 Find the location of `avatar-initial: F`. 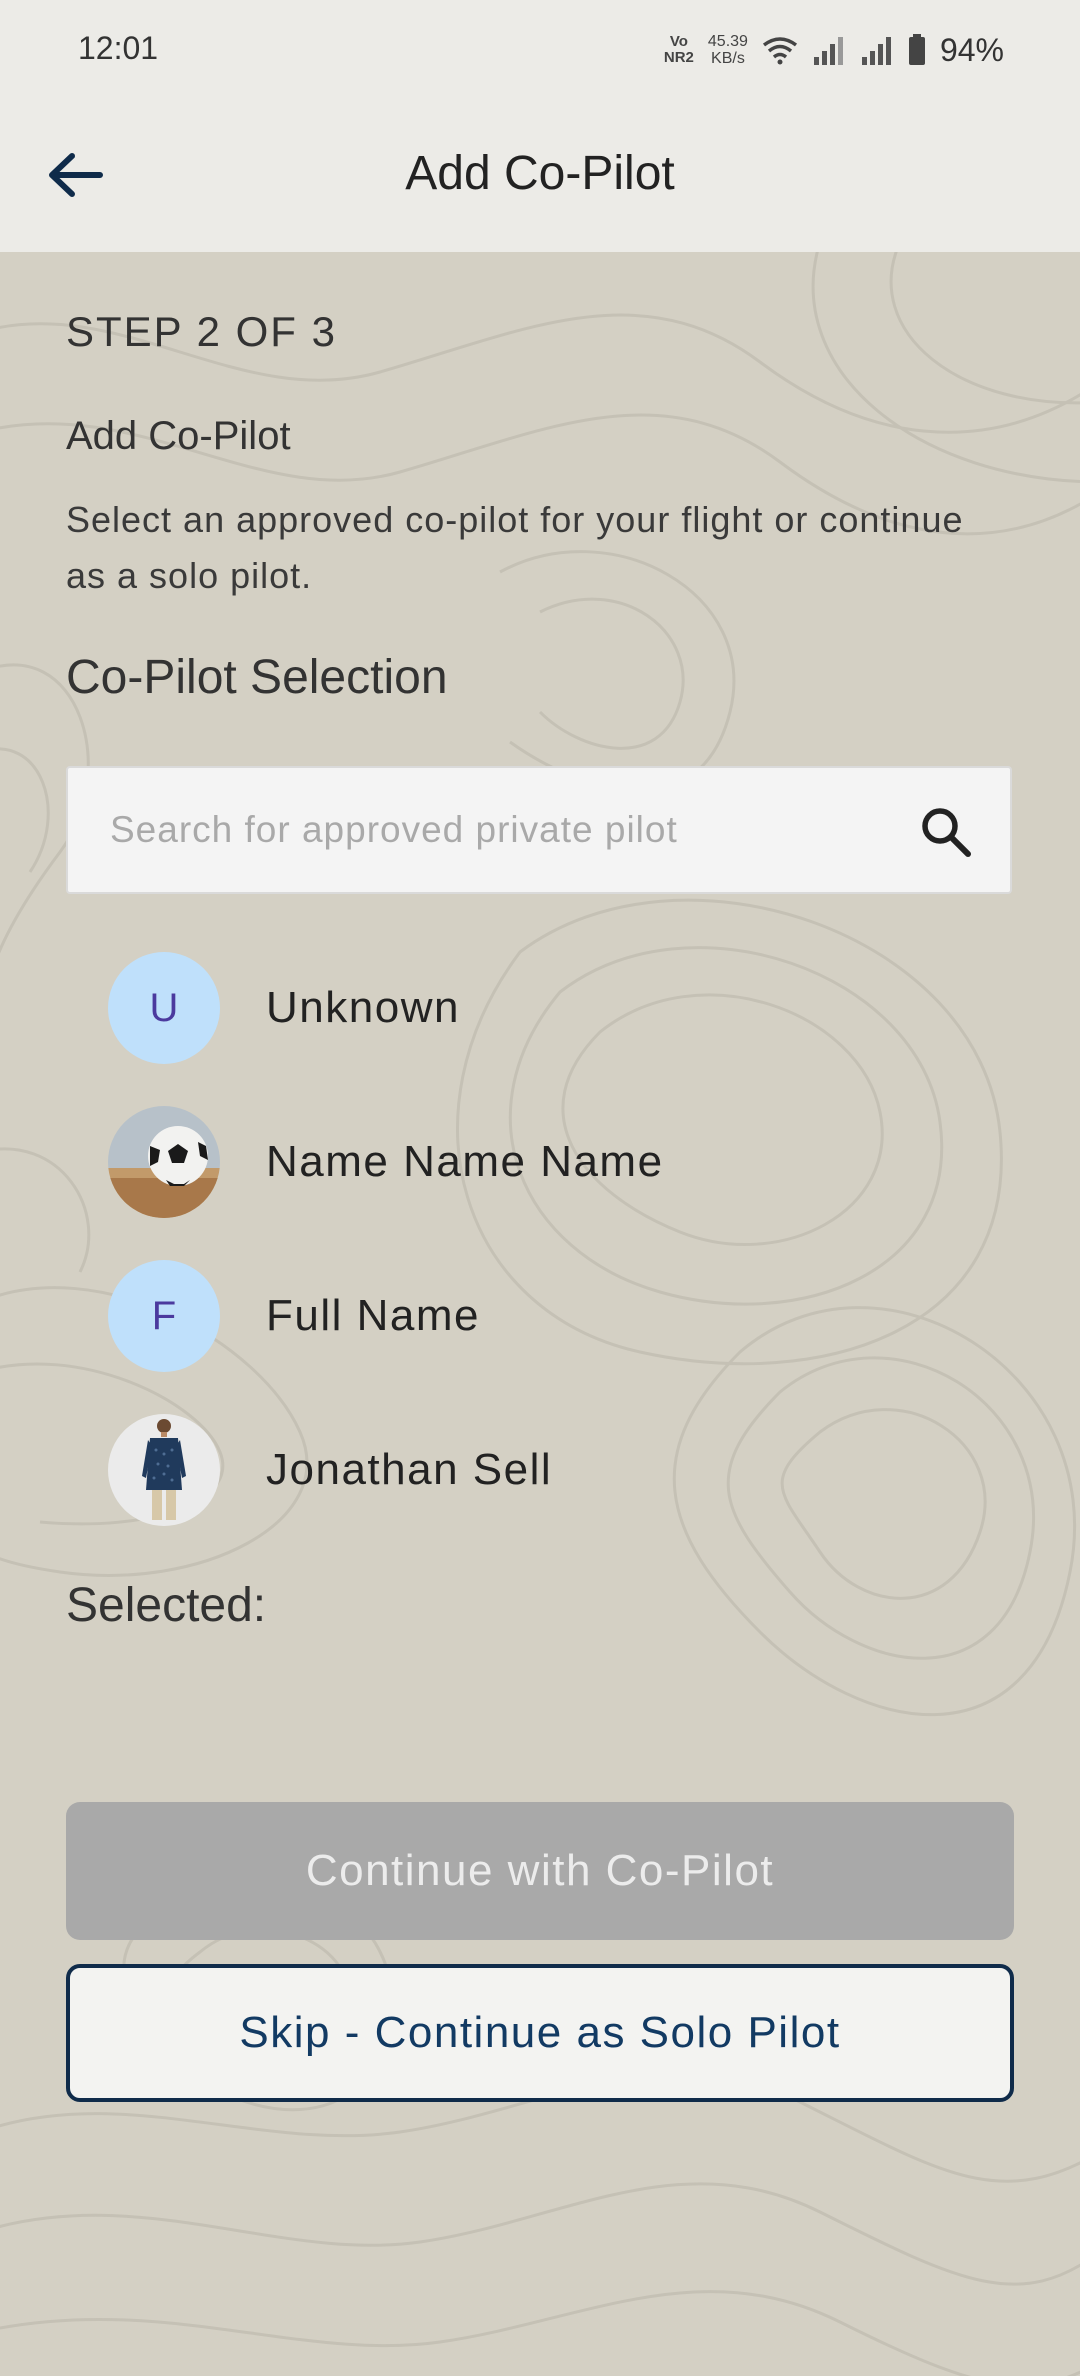

avatar-initial: F is located at coordinates (164, 1315).